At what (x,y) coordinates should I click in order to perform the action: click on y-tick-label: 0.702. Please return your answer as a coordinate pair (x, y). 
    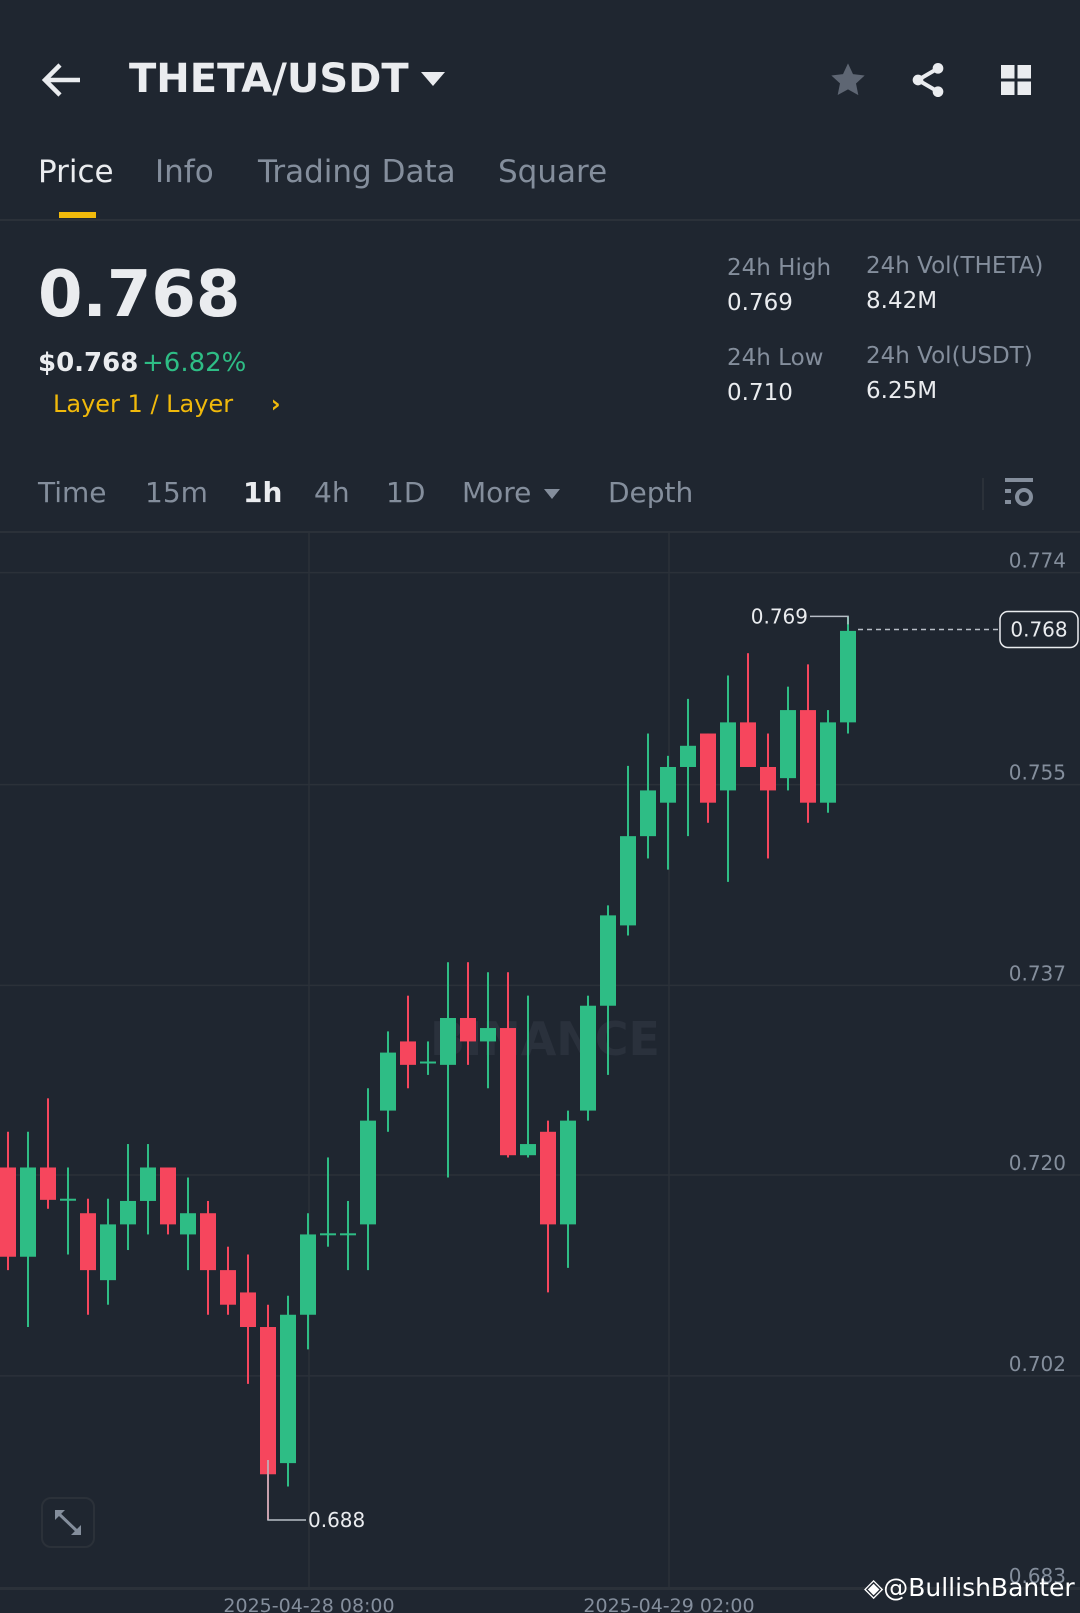
    Looking at the image, I should click on (1037, 1364).